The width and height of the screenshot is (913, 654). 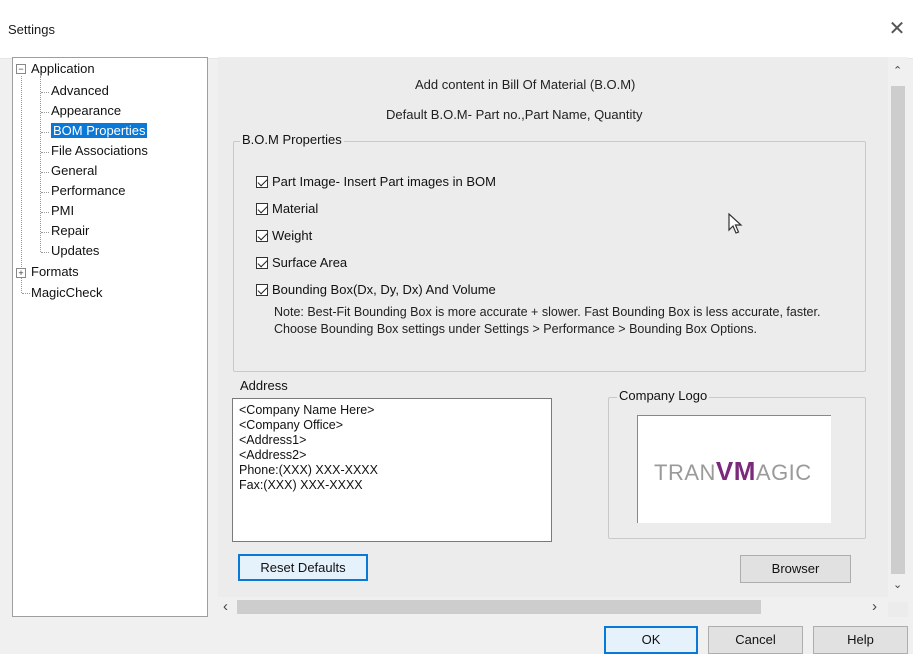 I want to click on collapse-icon: −, so click(x=21, y=69).